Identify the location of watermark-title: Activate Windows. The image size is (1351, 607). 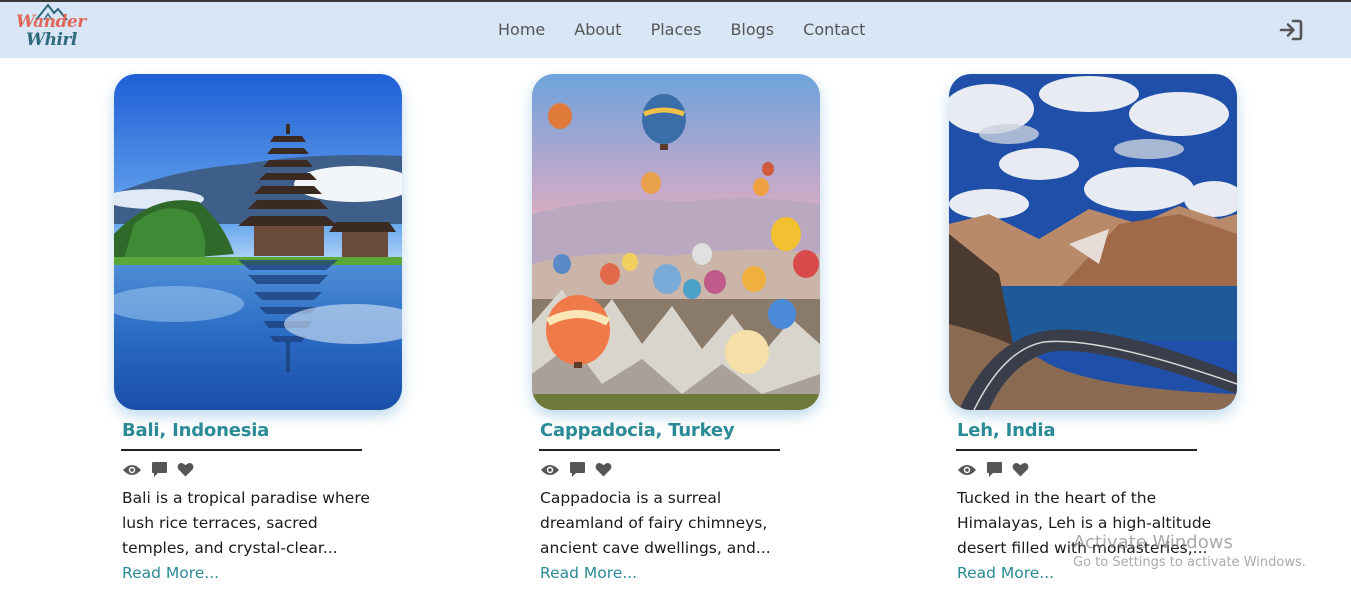
(1153, 542).